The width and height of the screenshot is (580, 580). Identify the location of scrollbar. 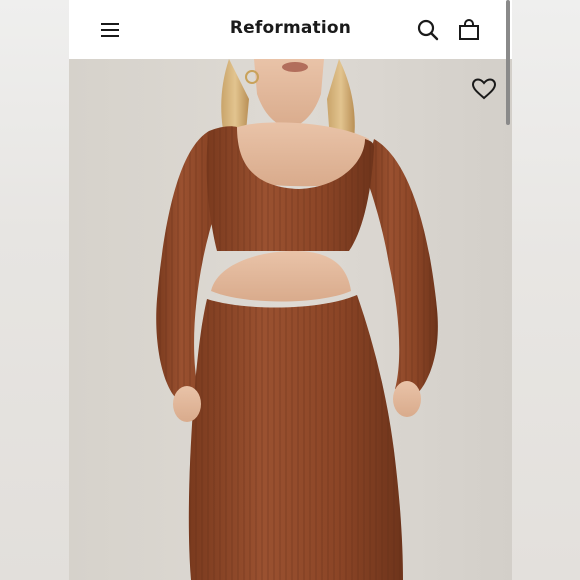
(508, 62).